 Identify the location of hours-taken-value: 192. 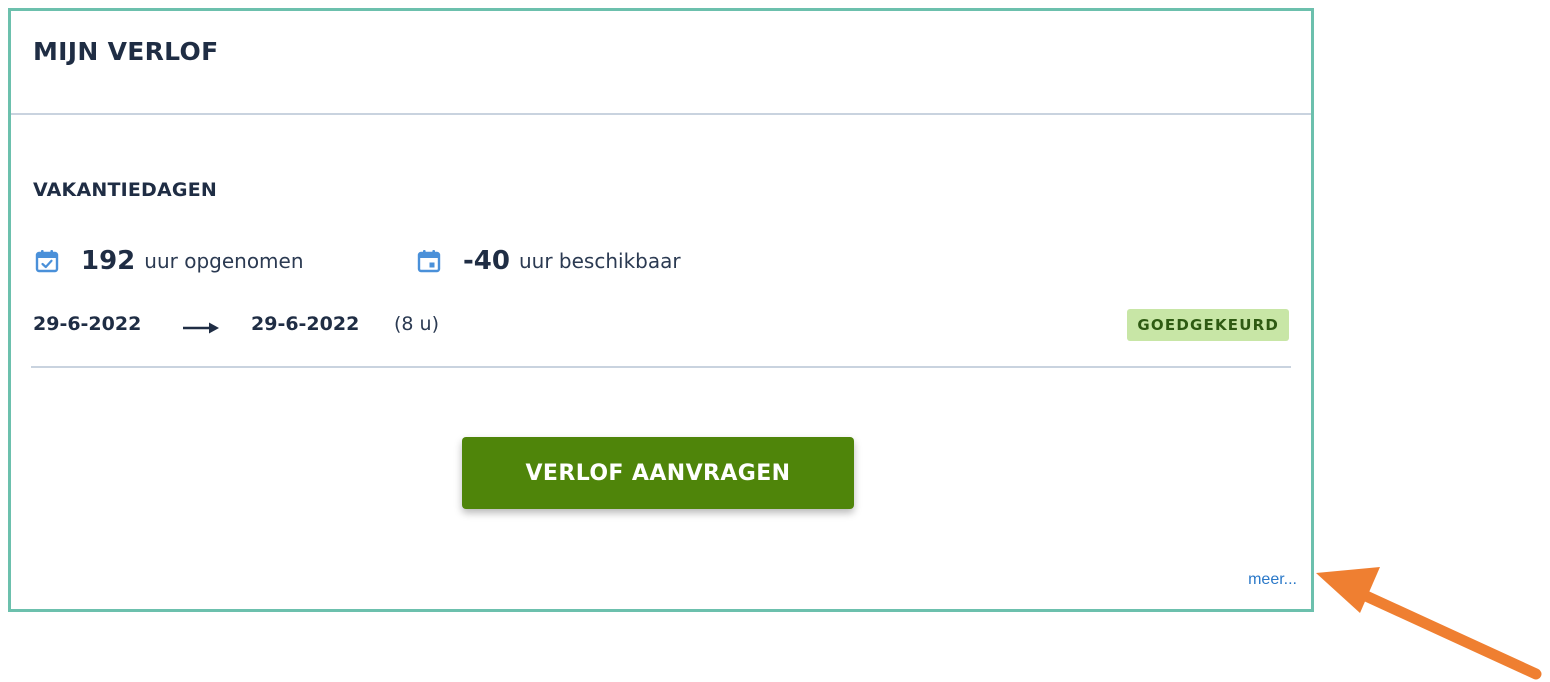
(108, 261).